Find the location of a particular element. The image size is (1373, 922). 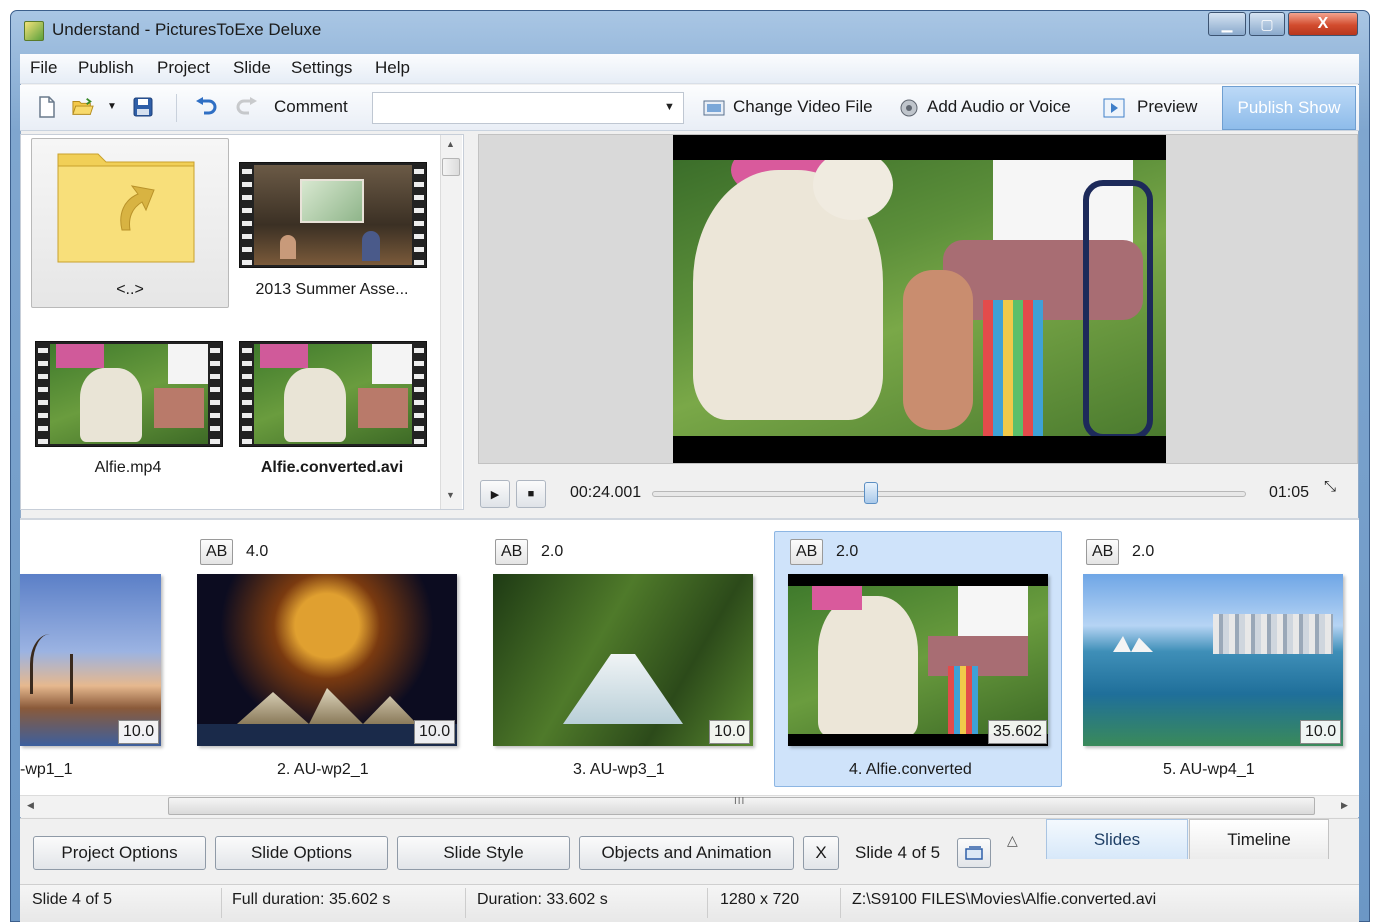

comment-label: Comment is located at coordinates (311, 106).